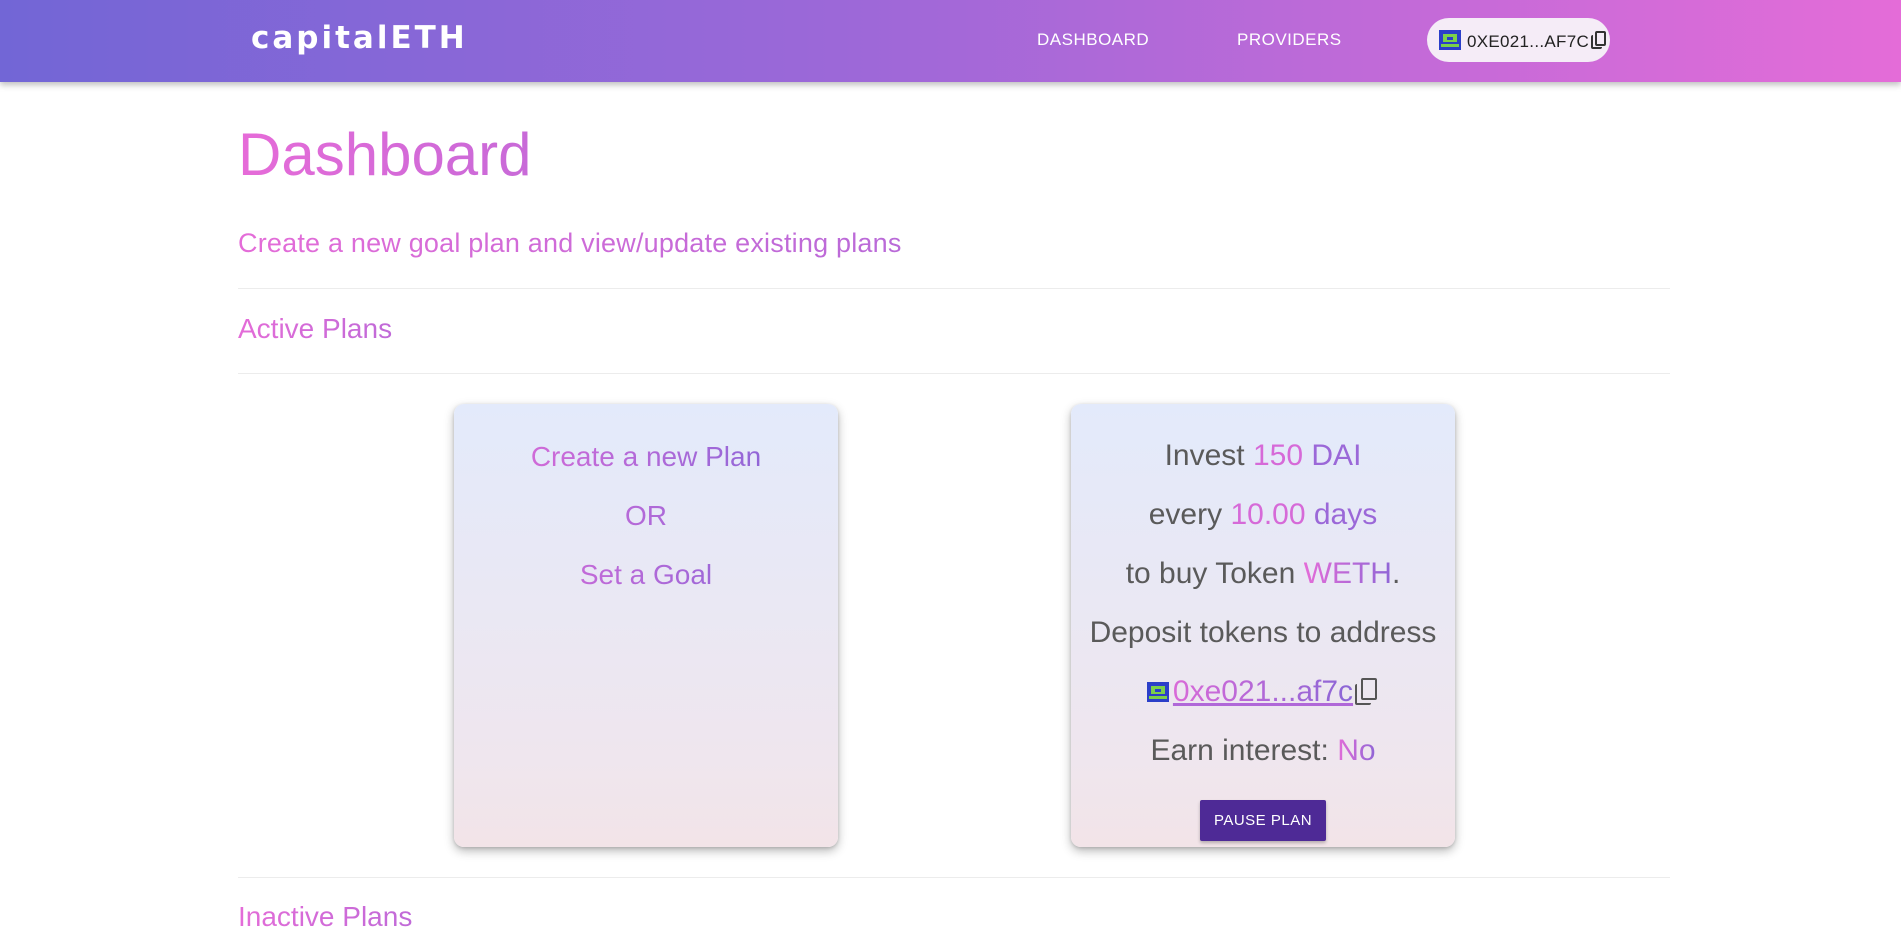  Describe the element at coordinates (385, 155) in the screenshot. I see `page-title: Dashboard` at that location.